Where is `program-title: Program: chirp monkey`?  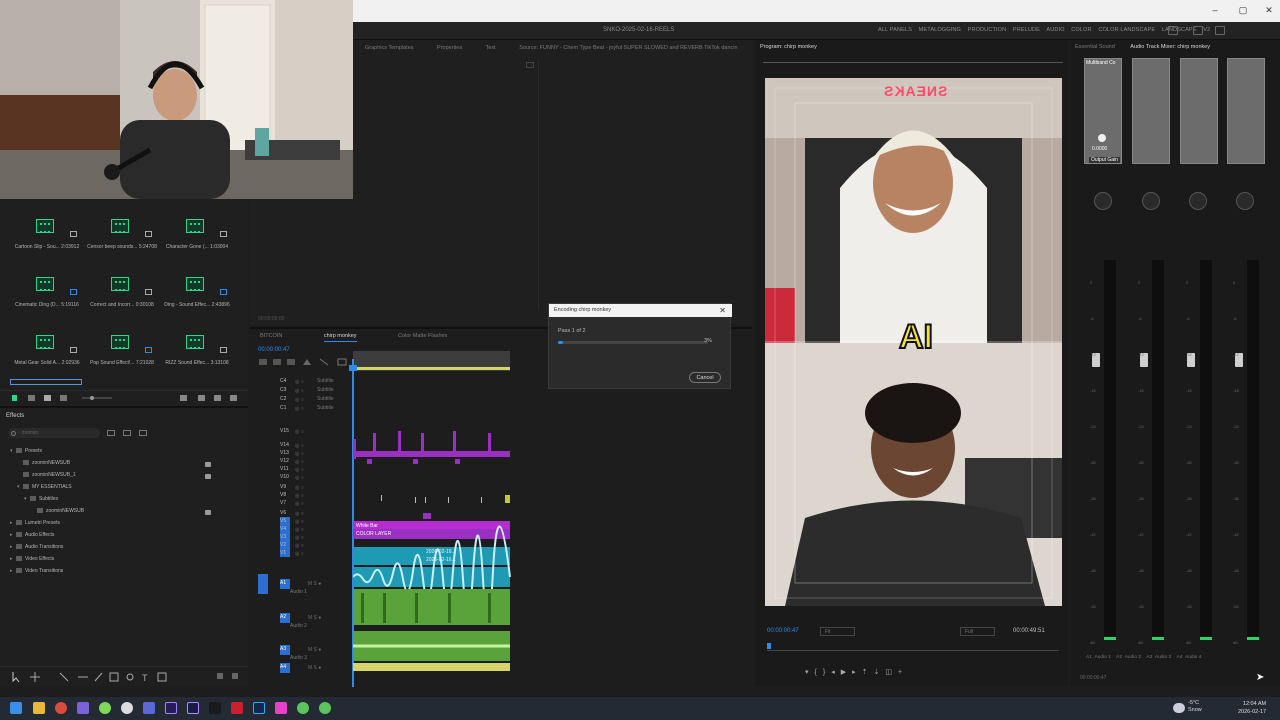 program-title: Program: chirp monkey is located at coordinates (788, 47).